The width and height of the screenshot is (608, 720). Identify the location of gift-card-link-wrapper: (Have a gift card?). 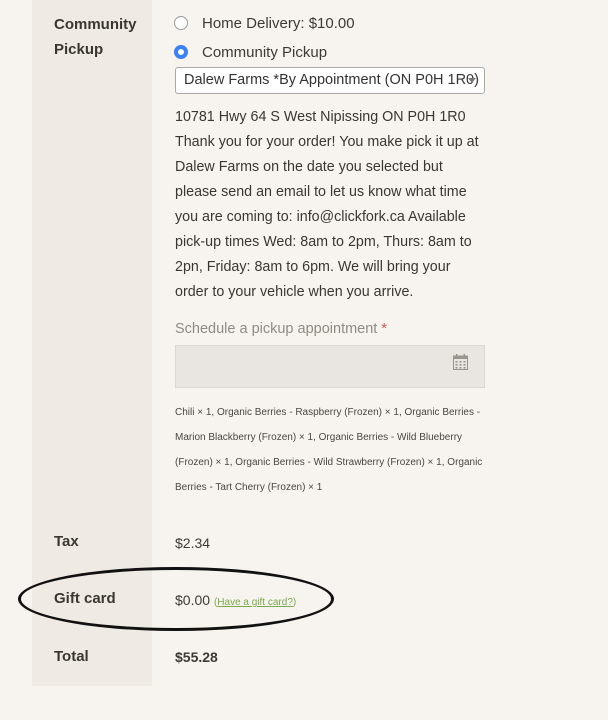
(255, 602).